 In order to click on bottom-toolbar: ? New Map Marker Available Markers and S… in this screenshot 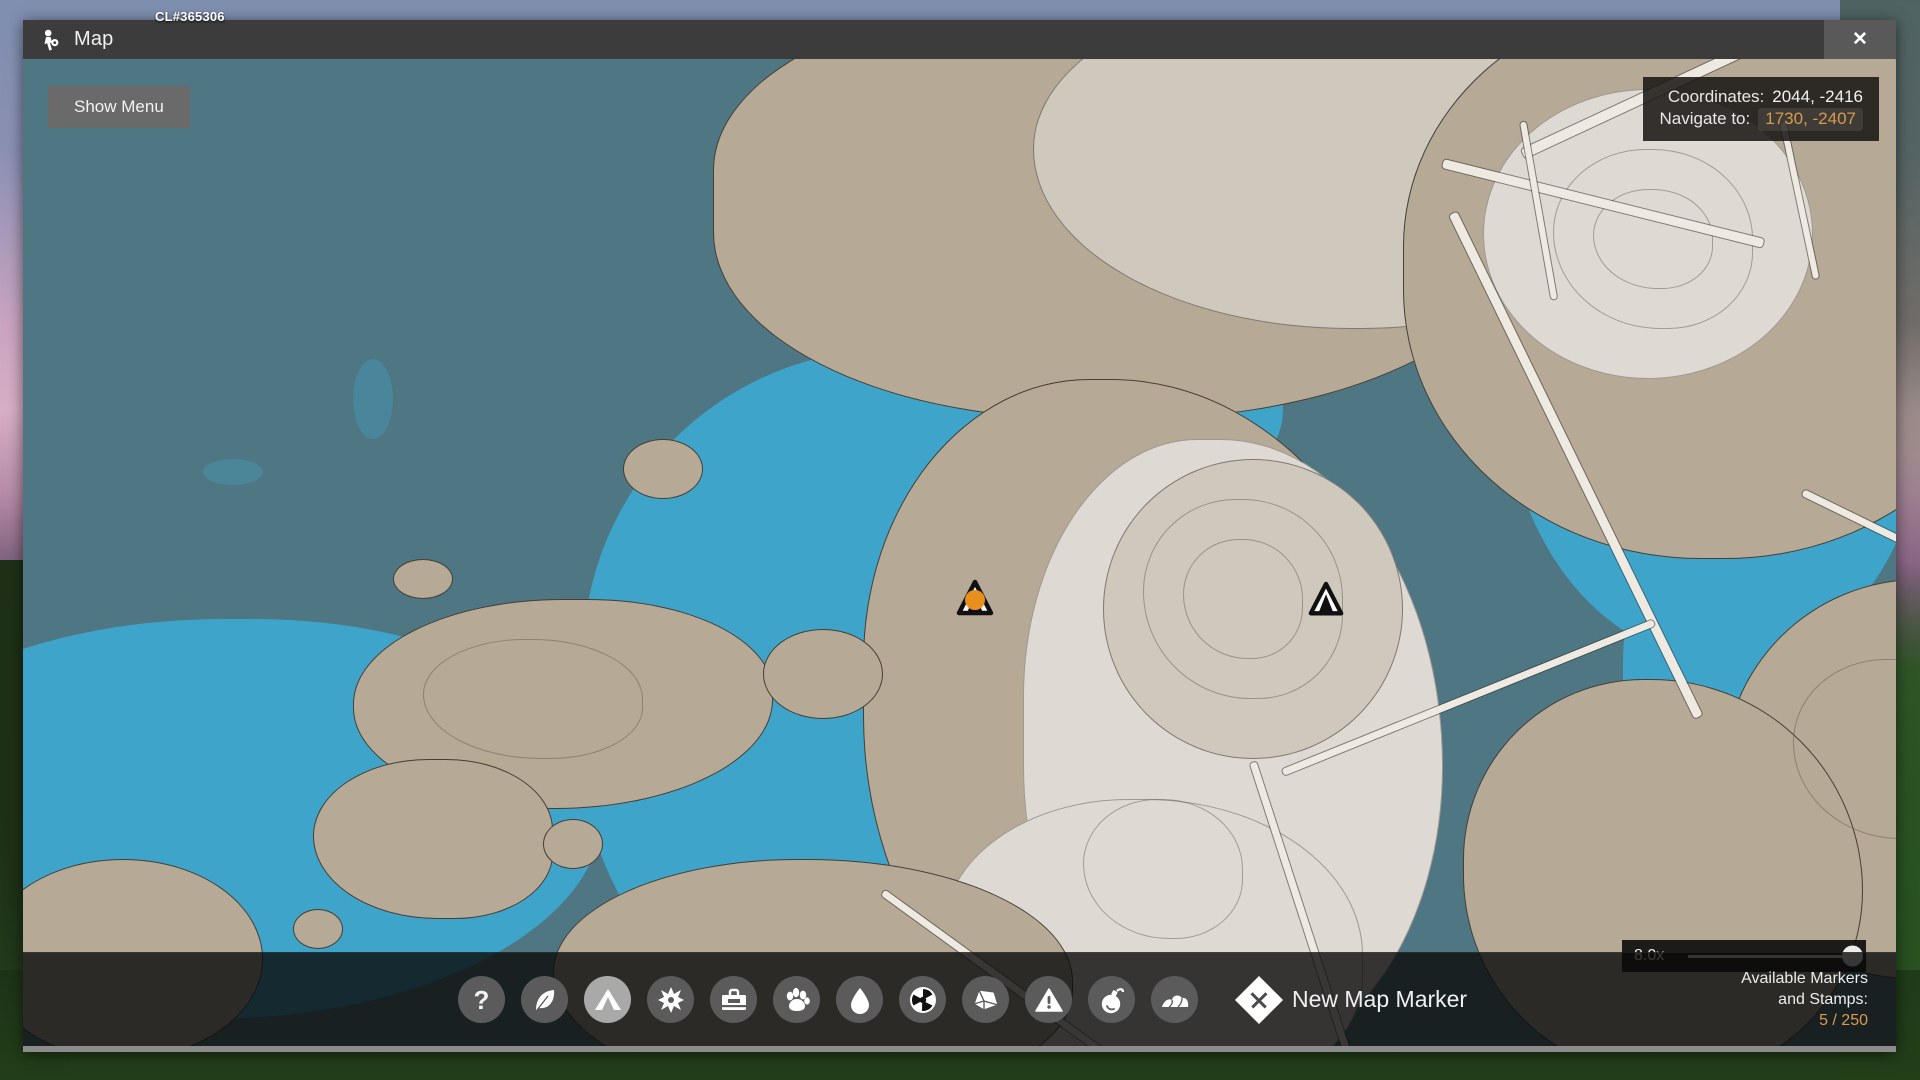, I will do `click(959, 1002)`.